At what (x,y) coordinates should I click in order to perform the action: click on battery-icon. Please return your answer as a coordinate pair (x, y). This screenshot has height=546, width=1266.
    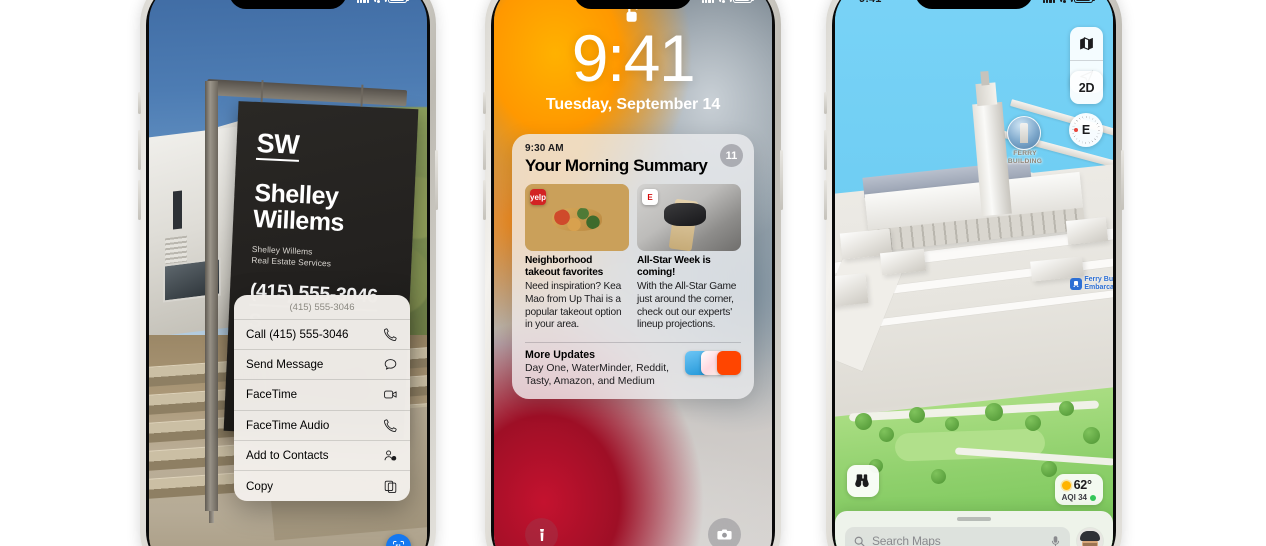
    Looking at the image, I should click on (398, 2).